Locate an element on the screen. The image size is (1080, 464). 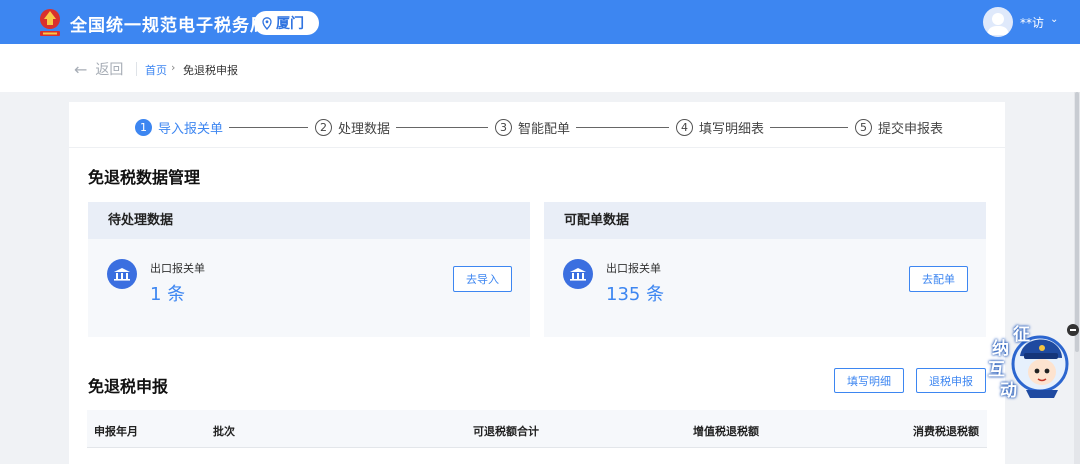
chevron-down-icon: ⌄ is located at coordinates (1054, 19).